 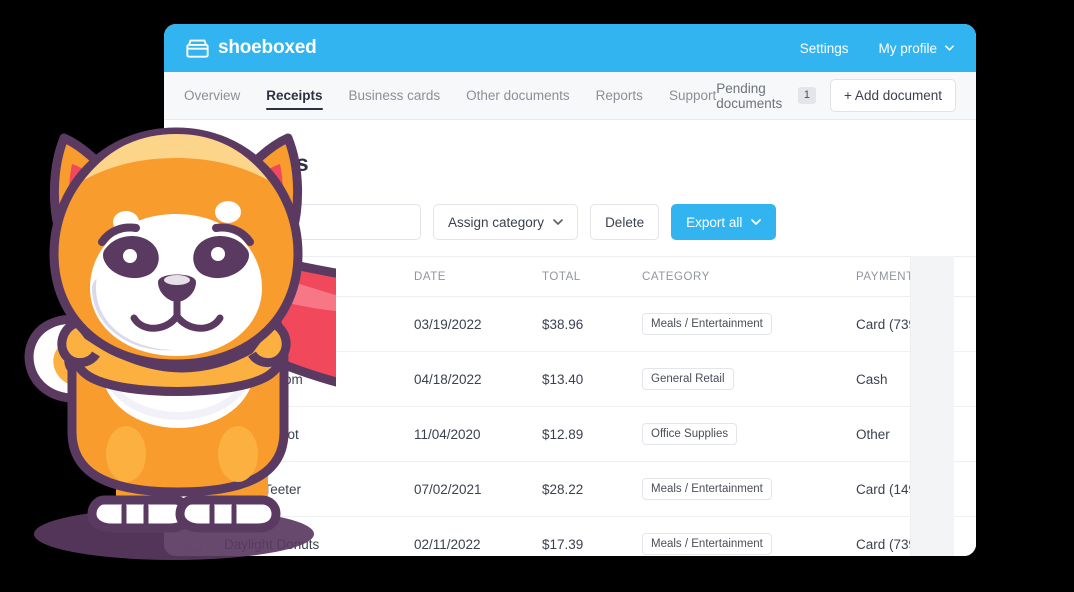 I want to click on pending-documents-link: Pending documents 1, so click(x=766, y=95).